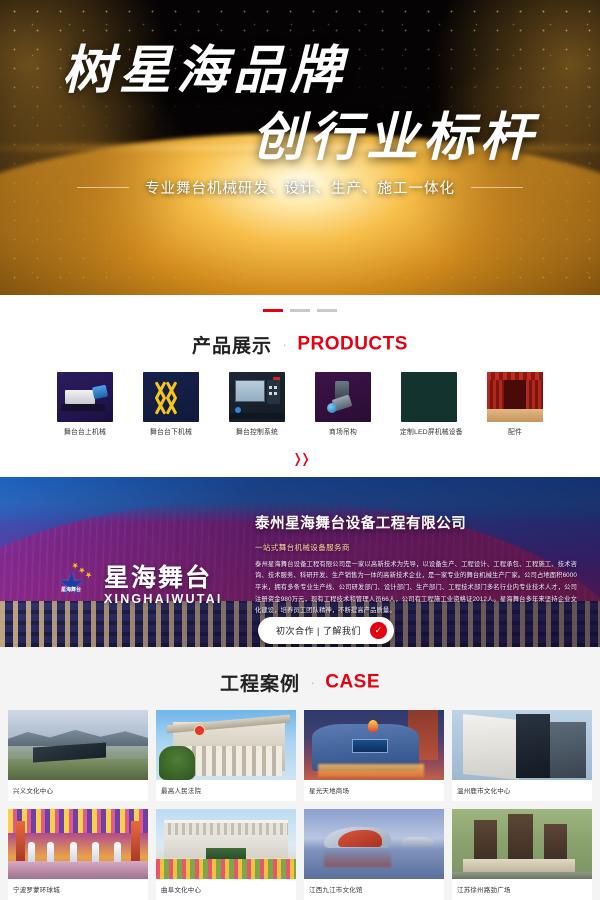 Image resolution: width=600 pixels, height=900 pixels. I want to click on accessories-thumb, so click(515, 397).